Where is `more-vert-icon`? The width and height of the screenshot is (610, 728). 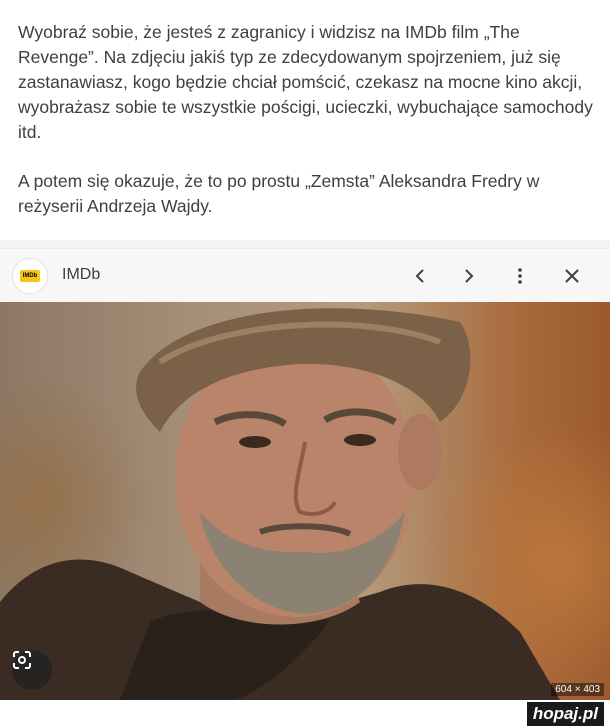 more-vert-icon is located at coordinates (520, 276).